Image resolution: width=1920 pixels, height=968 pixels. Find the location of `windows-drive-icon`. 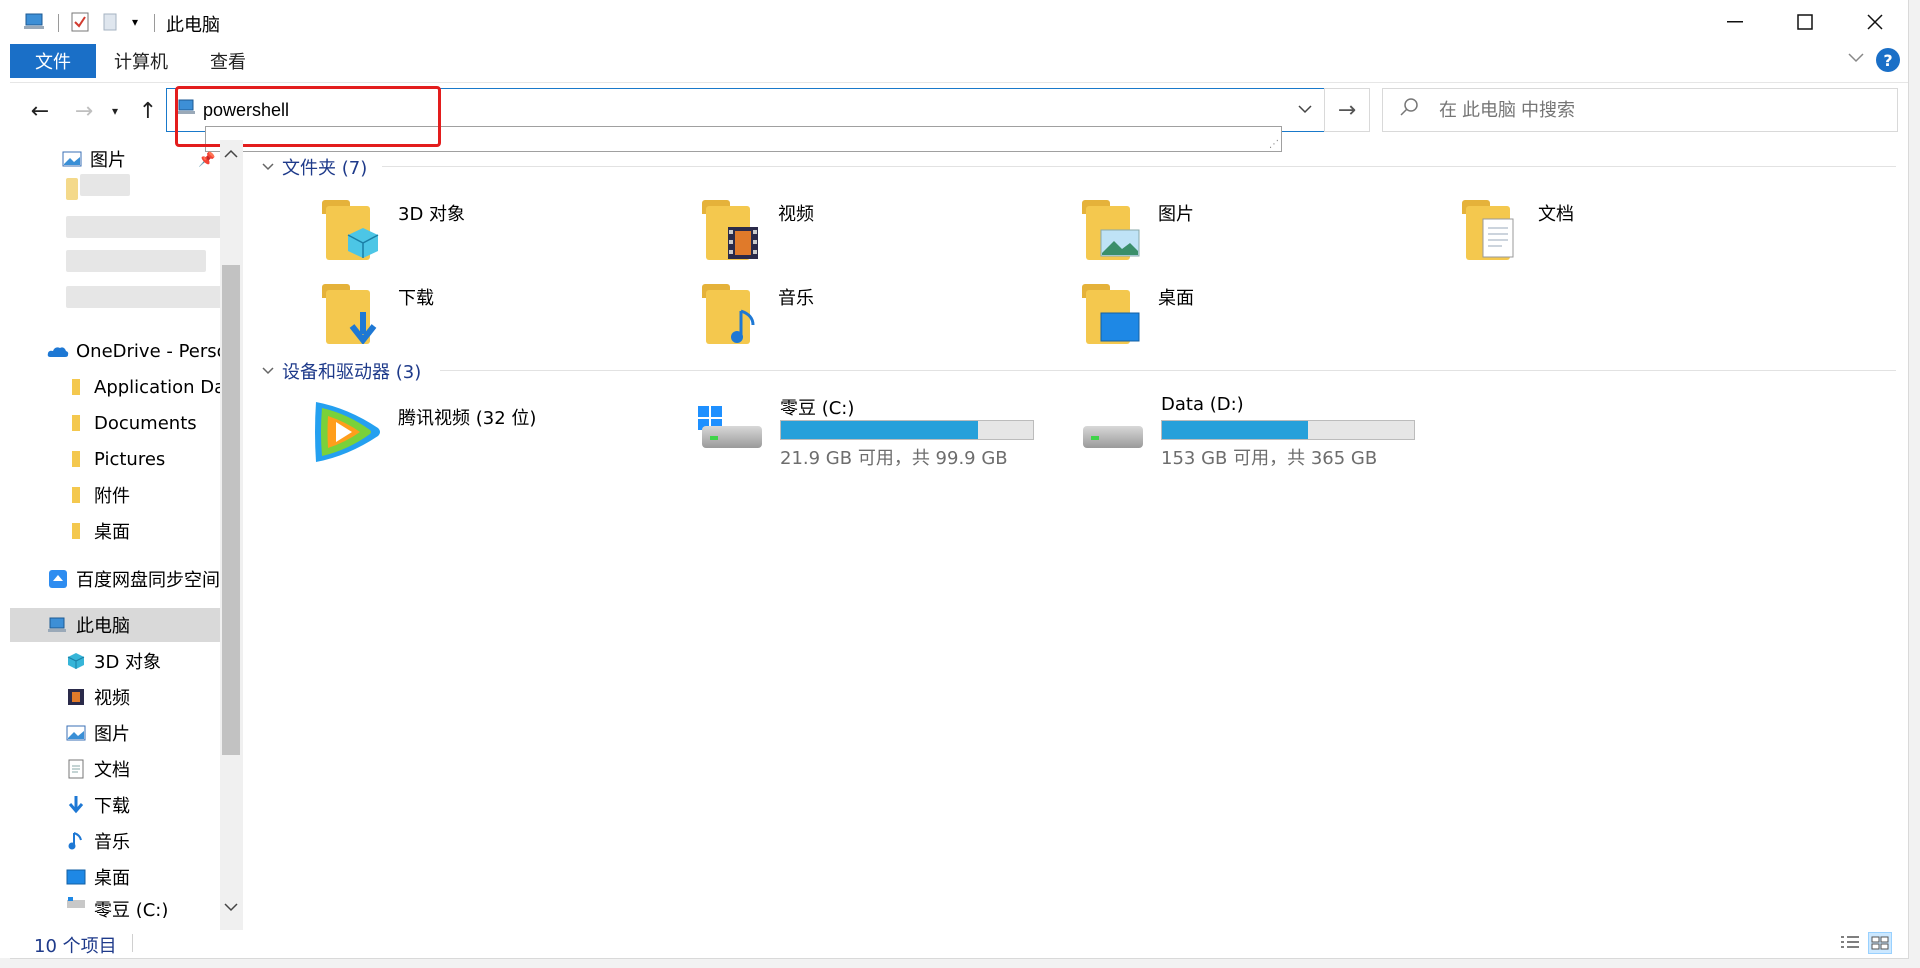

windows-drive-icon is located at coordinates (731, 429).